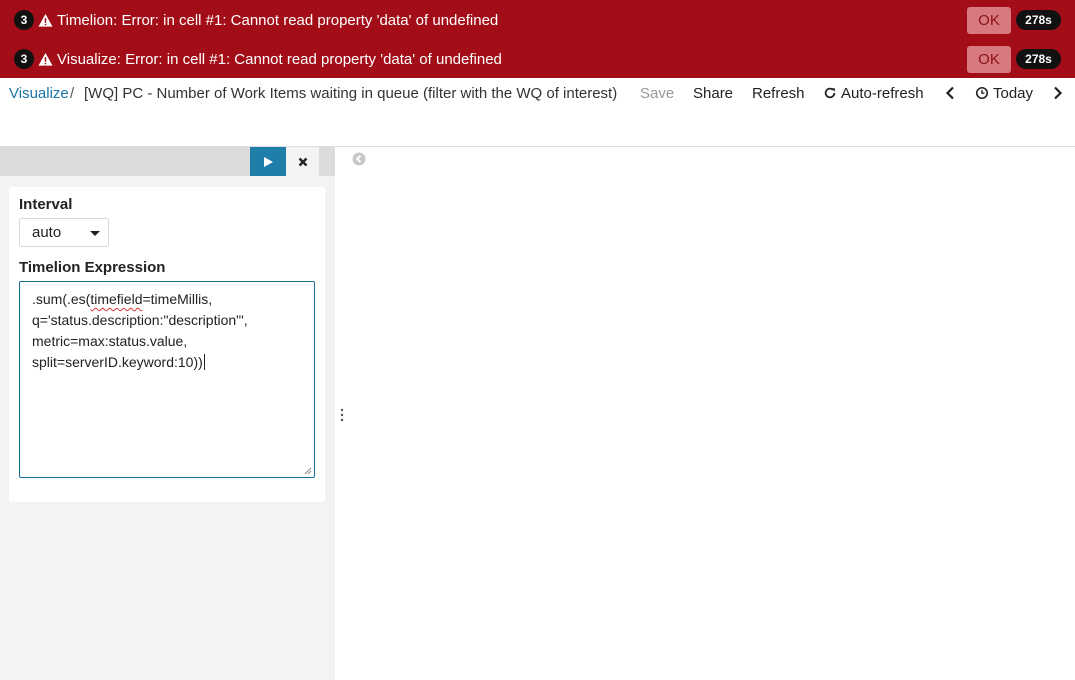 Image resolution: width=1075 pixels, height=680 pixels. What do you see at coordinates (713, 93) in the screenshot?
I see `share-button: Share` at bounding box center [713, 93].